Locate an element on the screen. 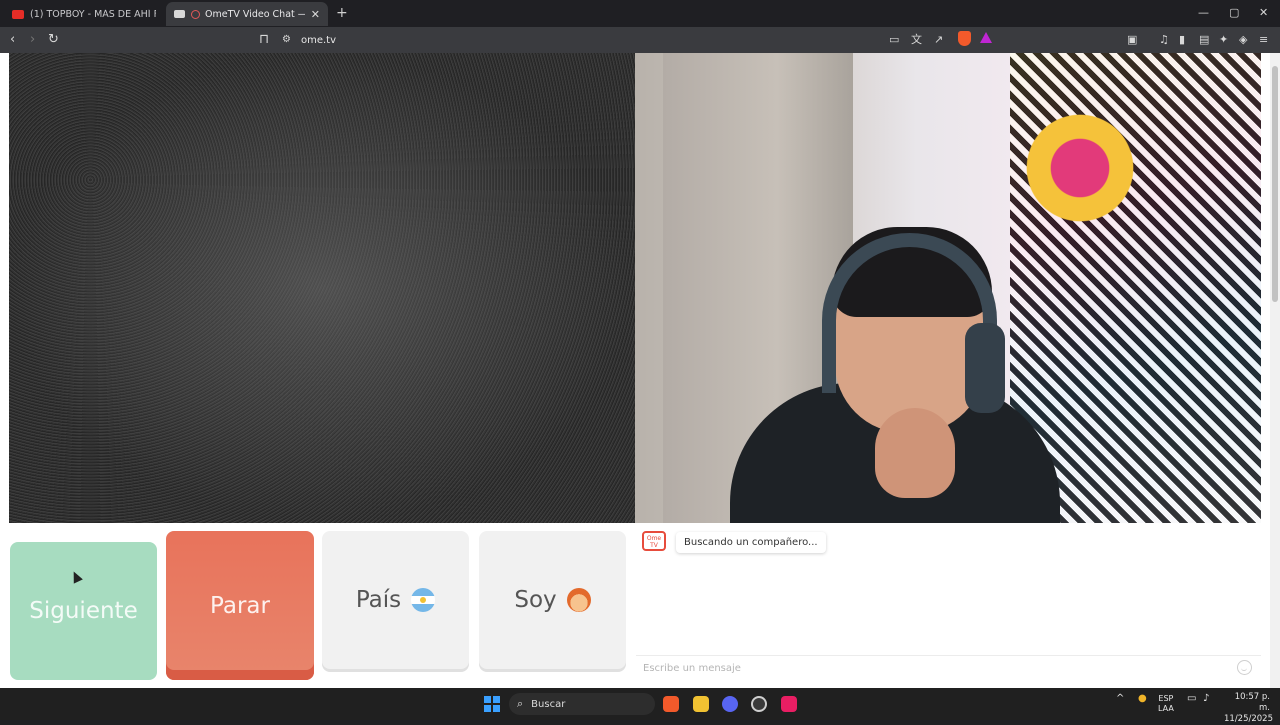 The height and width of the screenshot is (725, 1280). network-icon: ▭ is located at coordinates (1191, 699).